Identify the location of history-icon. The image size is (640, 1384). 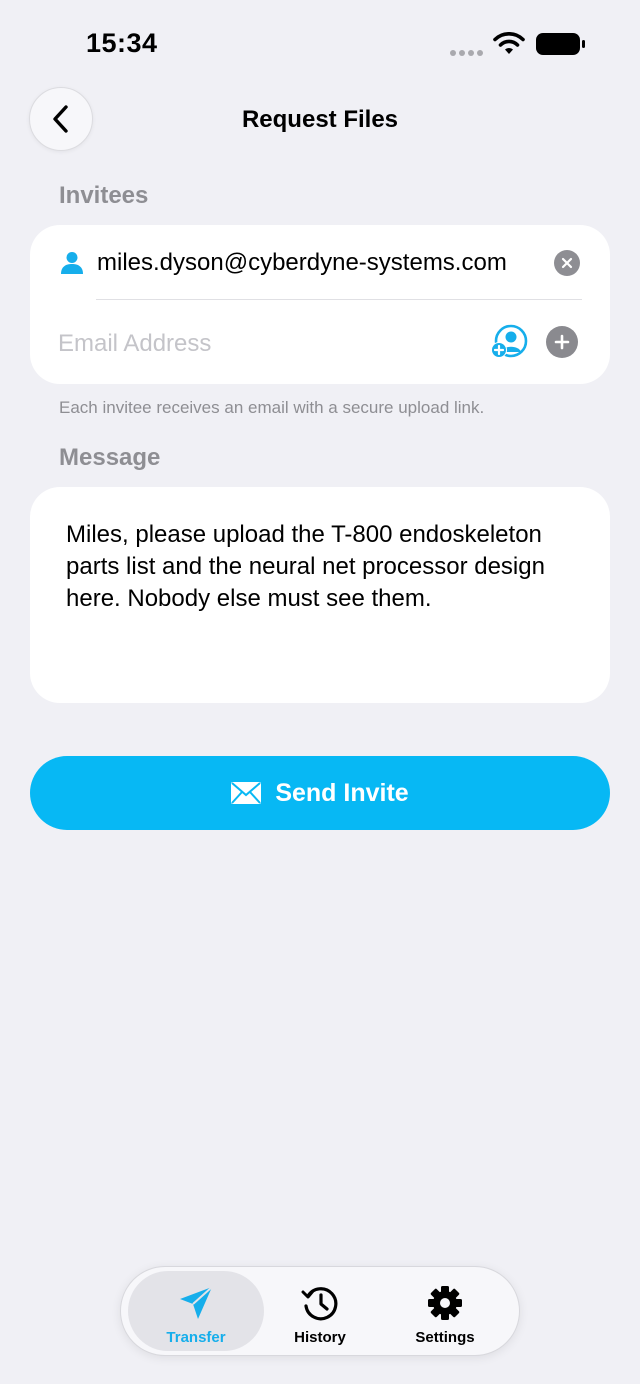
(319, 1304).